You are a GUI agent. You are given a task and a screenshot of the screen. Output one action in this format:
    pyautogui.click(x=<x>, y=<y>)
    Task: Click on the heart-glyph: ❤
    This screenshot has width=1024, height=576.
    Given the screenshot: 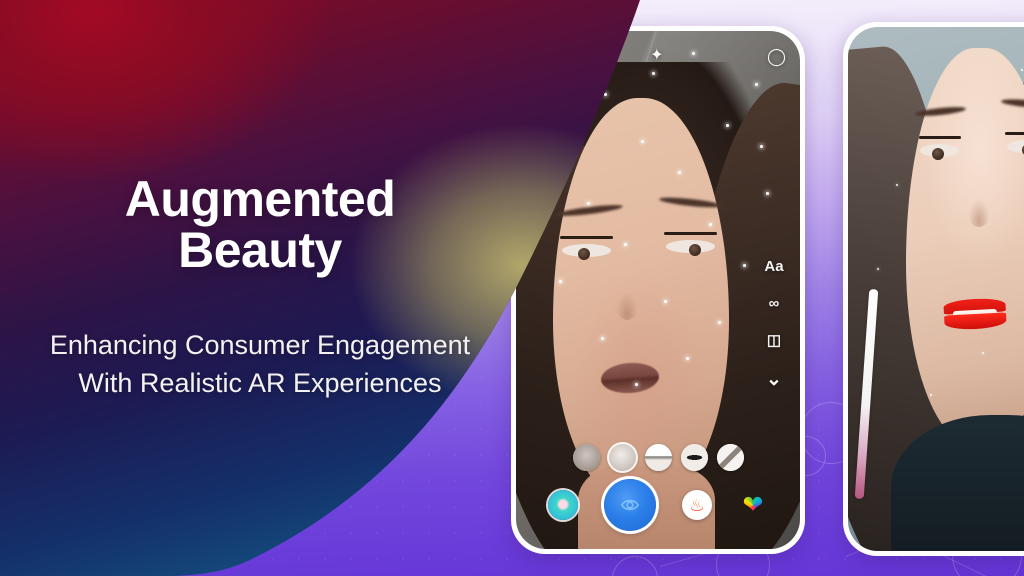 What is the action you would take?
    pyautogui.click(x=753, y=504)
    